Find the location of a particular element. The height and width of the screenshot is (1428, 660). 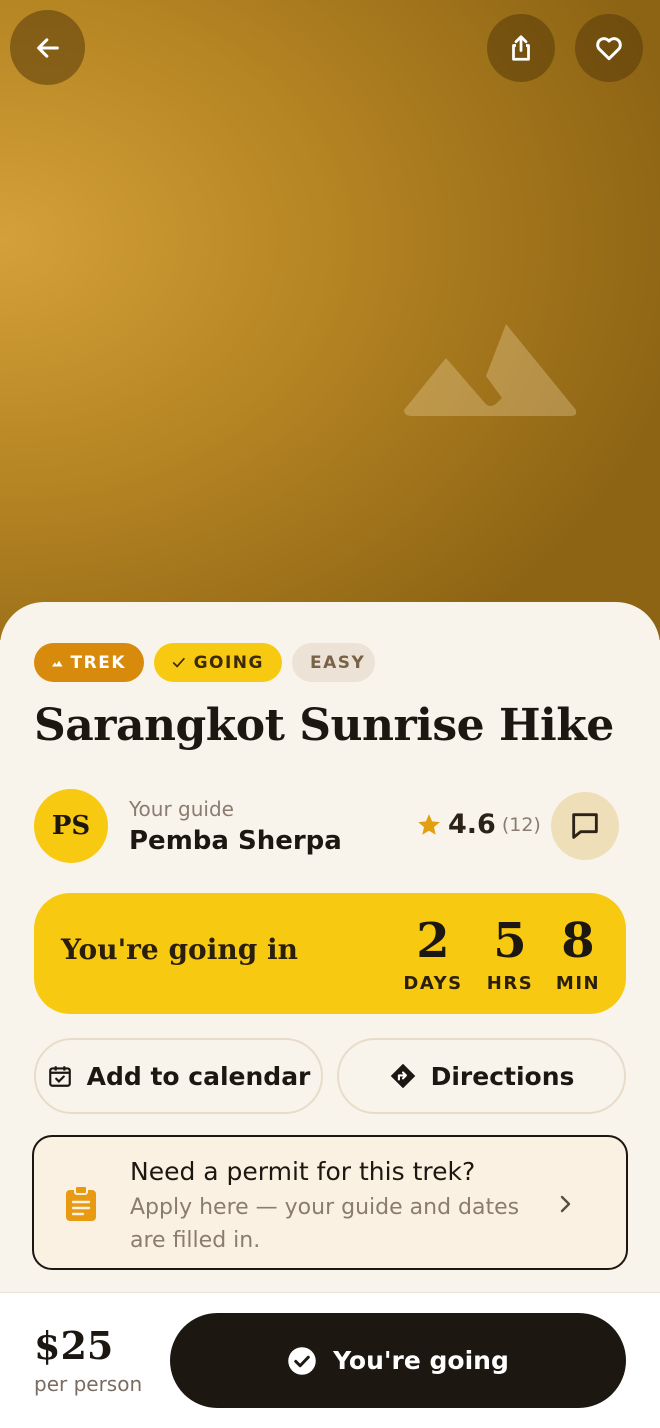

clipboard-icon is located at coordinates (81, 1203).